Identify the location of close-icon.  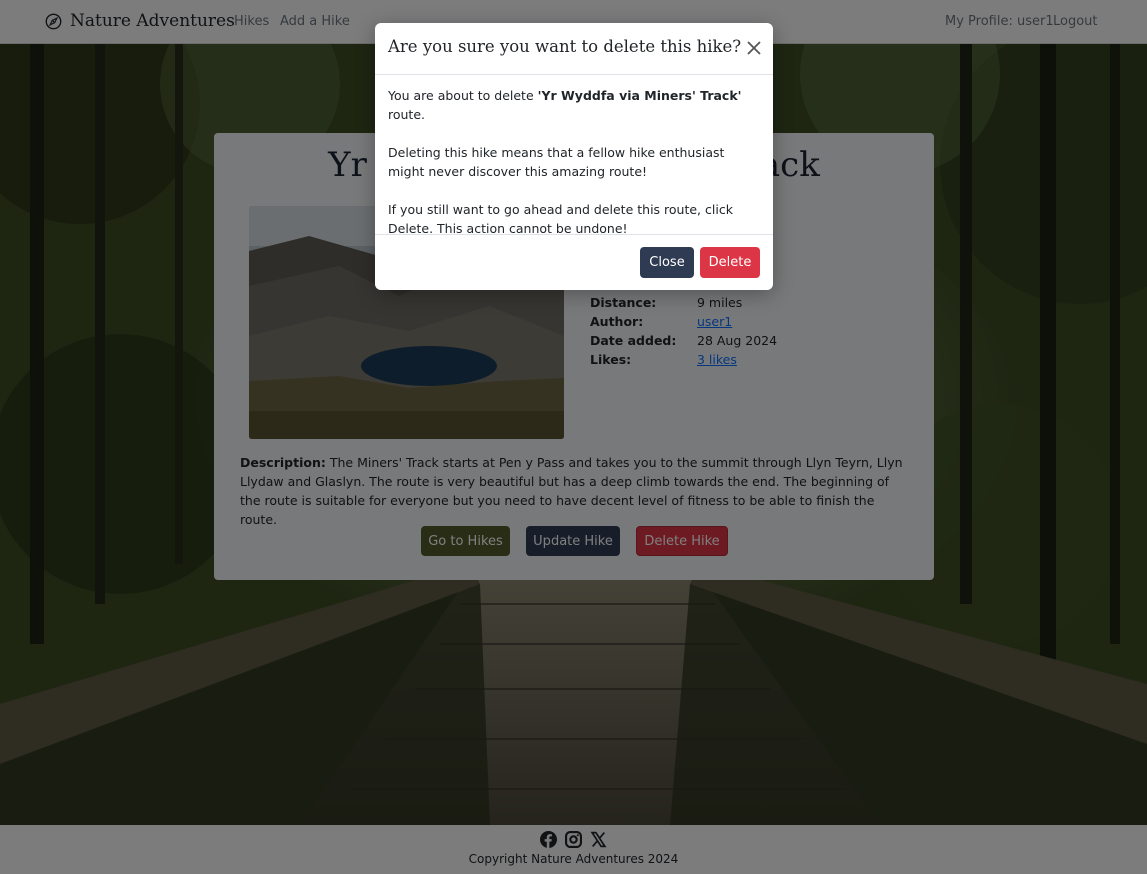
(754, 48).